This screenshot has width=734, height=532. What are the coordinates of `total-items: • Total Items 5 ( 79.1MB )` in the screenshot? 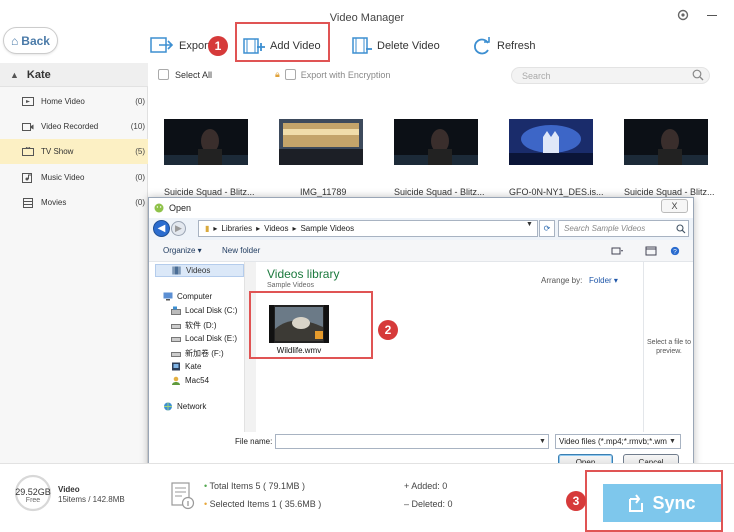 It's located at (254, 486).